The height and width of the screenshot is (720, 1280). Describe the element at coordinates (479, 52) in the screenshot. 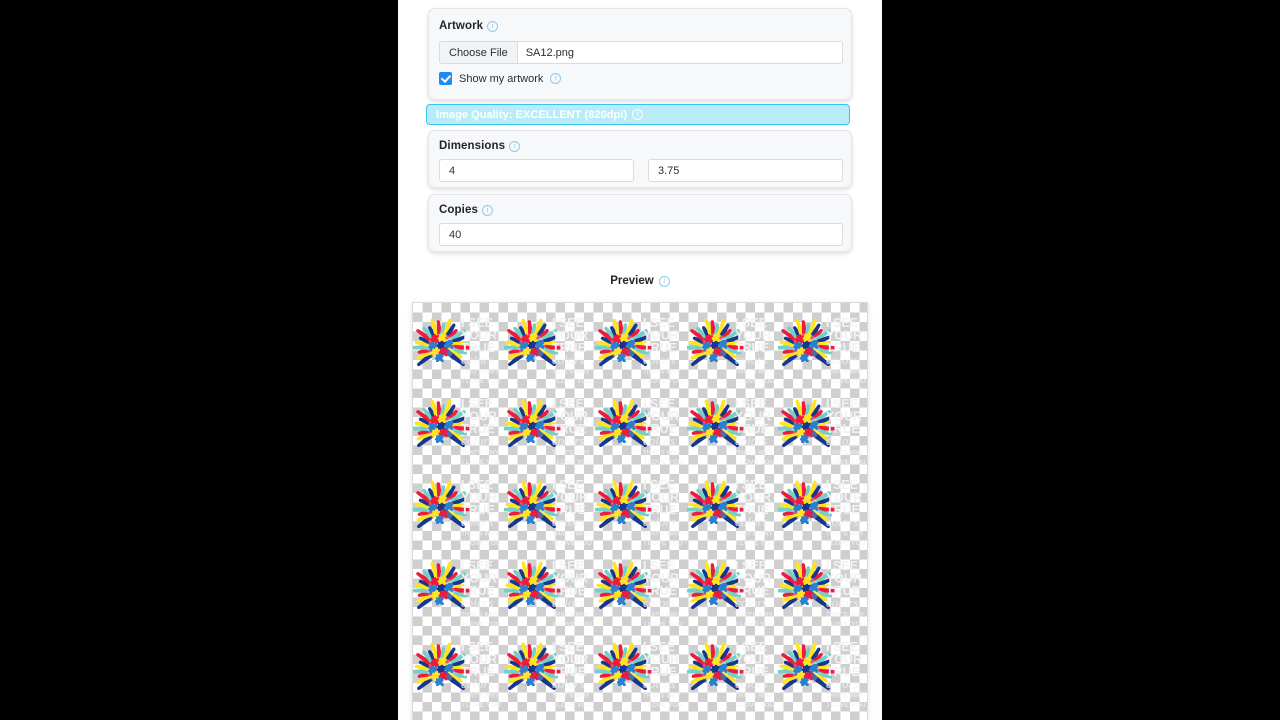

I see `choose-file-button: Choose File` at that location.